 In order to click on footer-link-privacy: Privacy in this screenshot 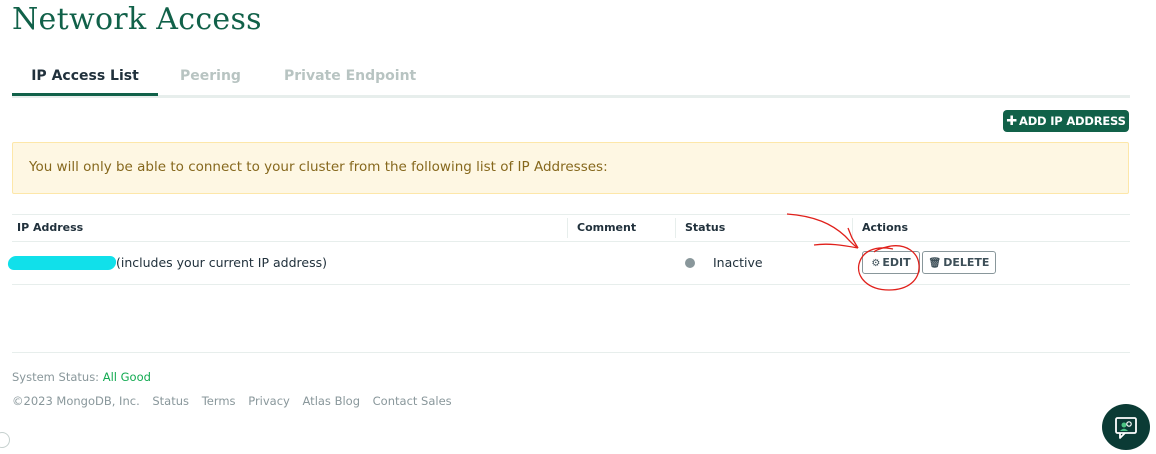, I will do `click(269, 401)`.